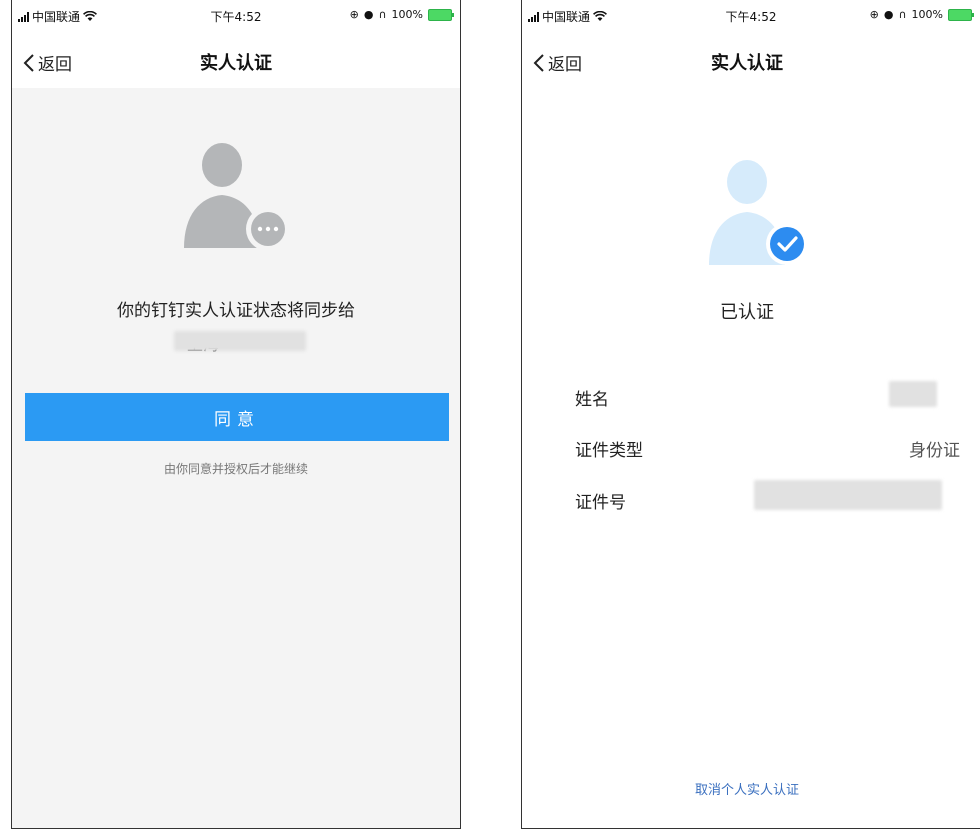 The height and width of the screenshot is (829, 980). Describe the element at coordinates (747, 312) in the screenshot. I see `verification-status: 已认证` at that location.